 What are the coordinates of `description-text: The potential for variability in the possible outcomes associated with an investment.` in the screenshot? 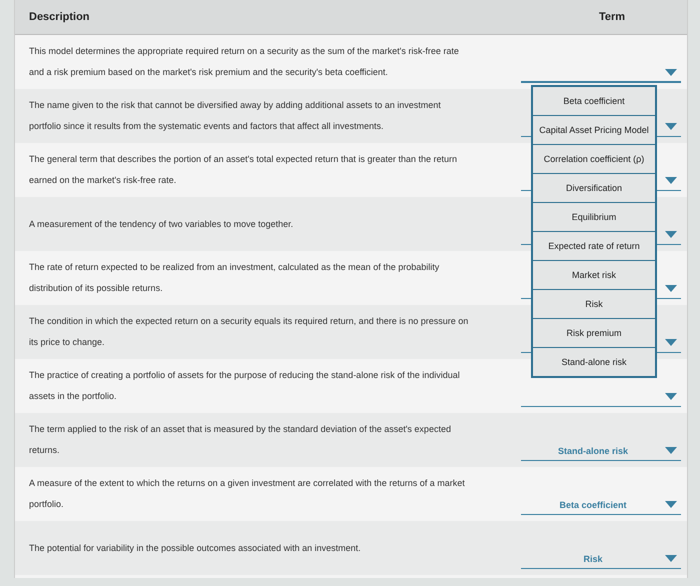 It's located at (195, 548).